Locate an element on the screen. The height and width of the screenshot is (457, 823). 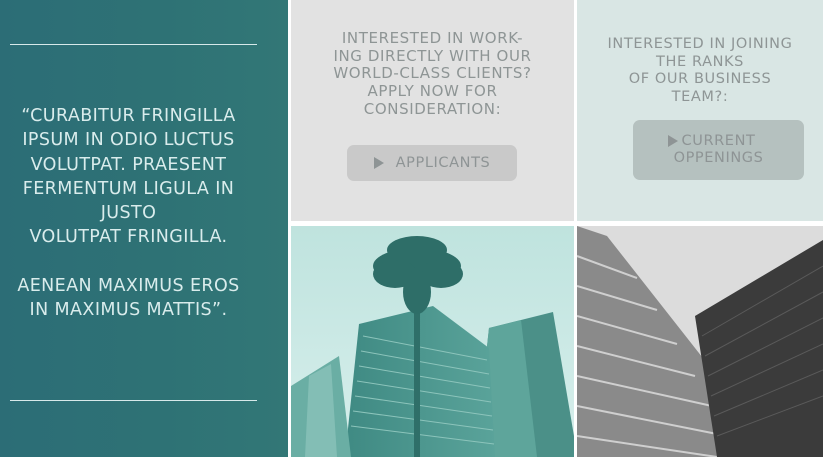
quote-bottom-divider is located at coordinates (133, 400).